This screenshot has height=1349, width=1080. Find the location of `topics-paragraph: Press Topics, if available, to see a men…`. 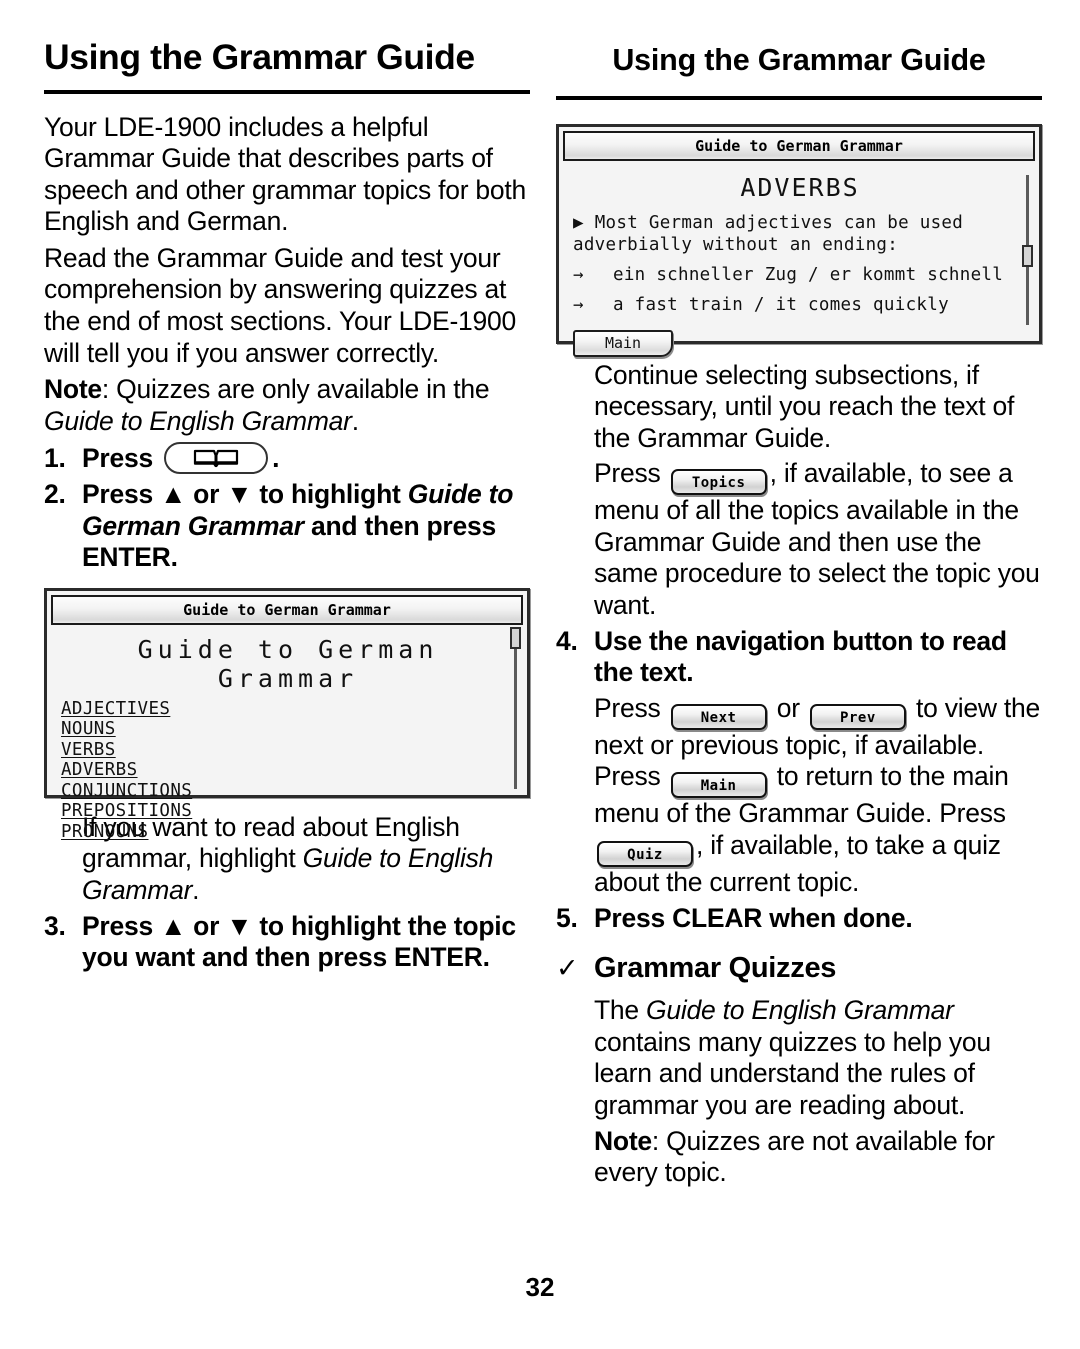

topics-paragraph: Press Topics, if available, to see a men… is located at coordinates (799, 539).